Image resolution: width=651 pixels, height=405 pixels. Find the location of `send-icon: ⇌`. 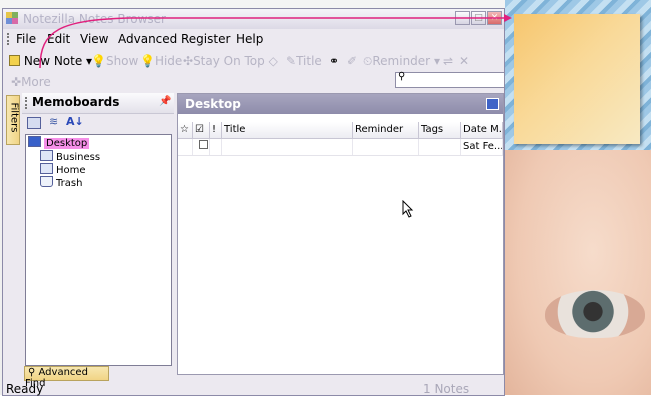

send-icon: ⇌ is located at coordinates (448, 61).